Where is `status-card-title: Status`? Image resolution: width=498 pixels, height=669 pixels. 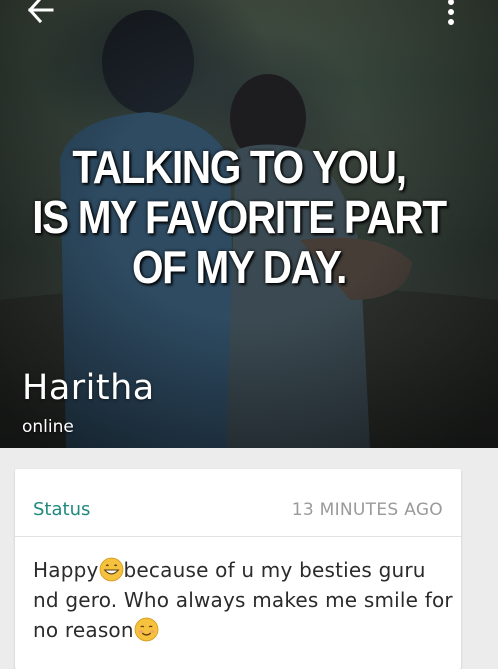
status-card-title: Status is located at coordinates (62, 509).